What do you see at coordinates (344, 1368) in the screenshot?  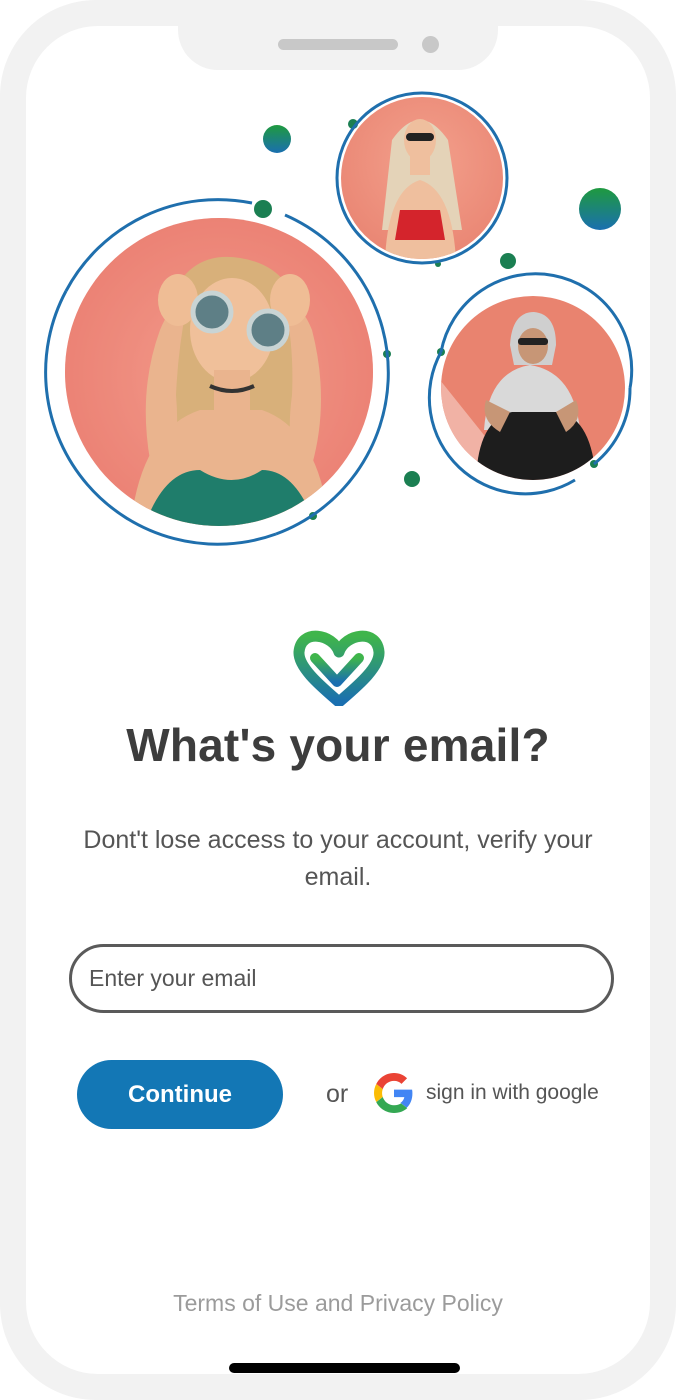 I see `home-indicator` at bounding box center [344, 1368].